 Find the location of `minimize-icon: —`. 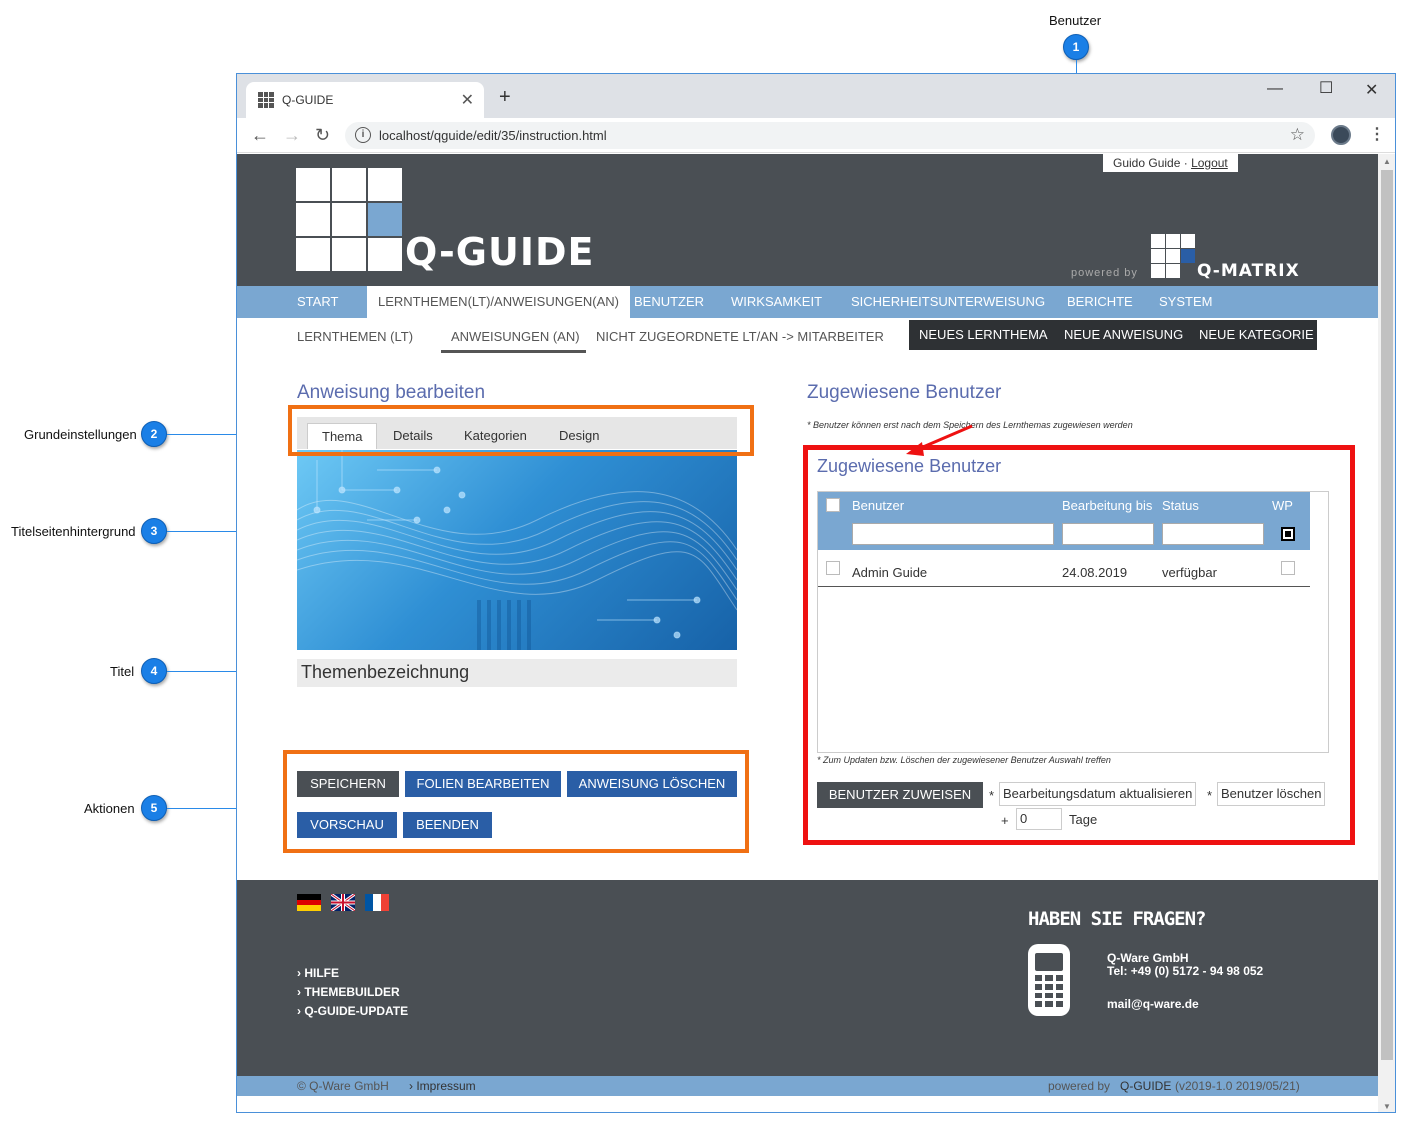

minimize-icon: — is located at coordinates (1275, 89).